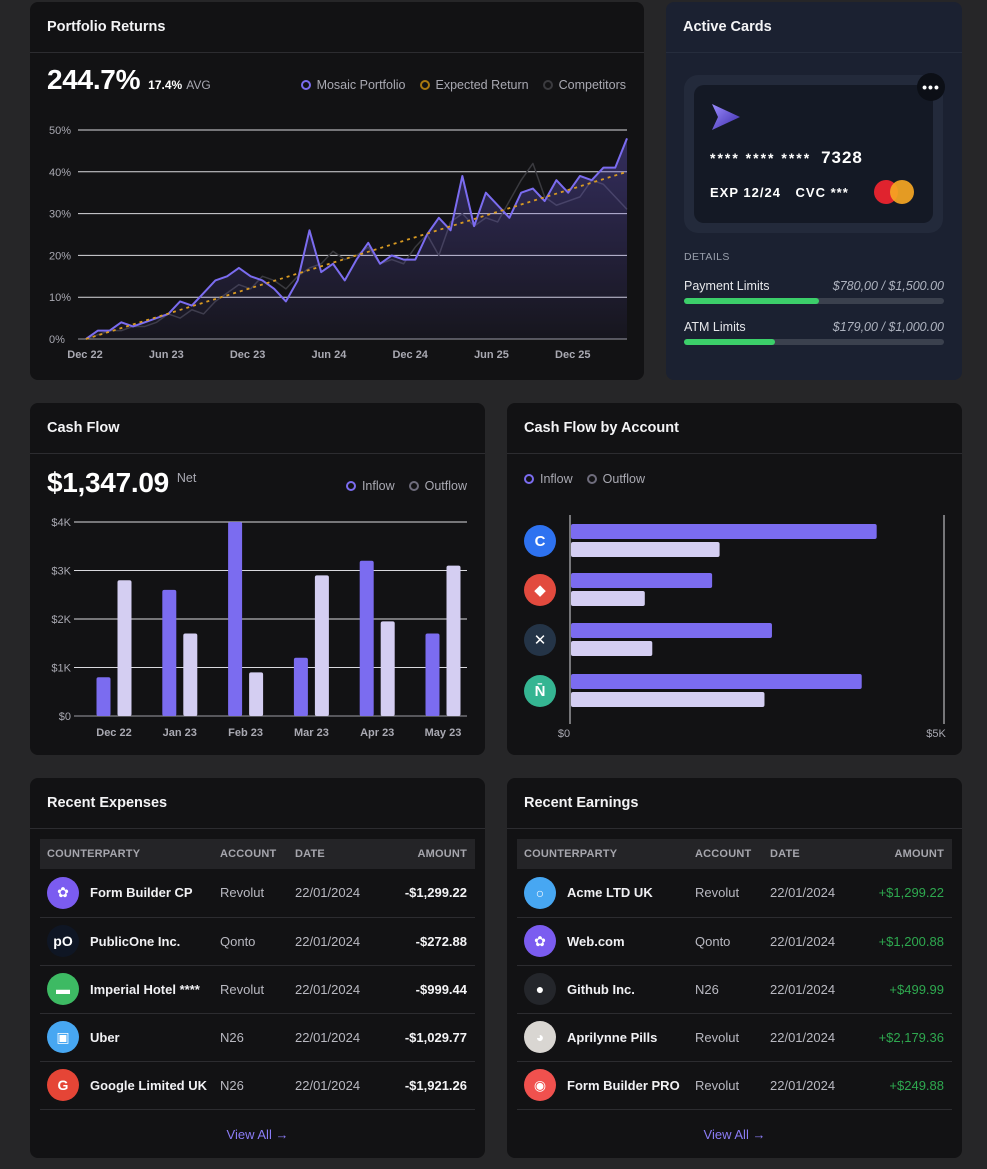 This screenshot has width=987, height=1169. Describe the element at coordinates (734, 1134) in the screenshot. I see `view-all-earnings-link: View All →` at that location.